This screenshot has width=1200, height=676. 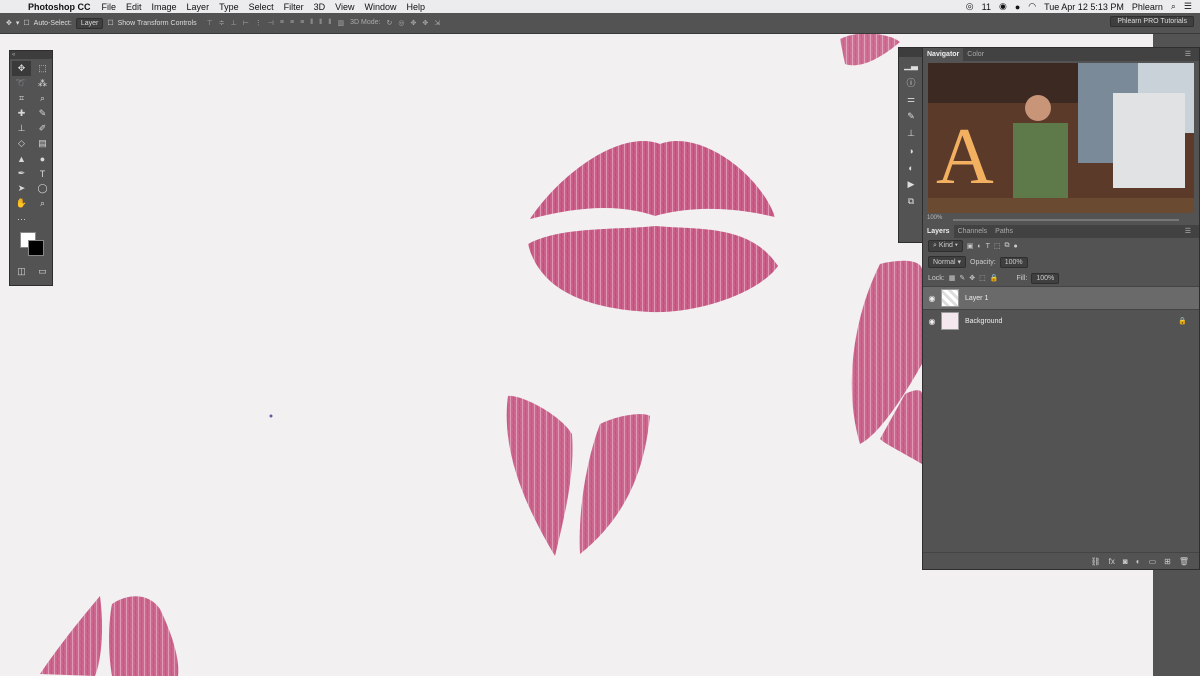 I want to click on fx-icon: fx, so click(x=1112, y=561).